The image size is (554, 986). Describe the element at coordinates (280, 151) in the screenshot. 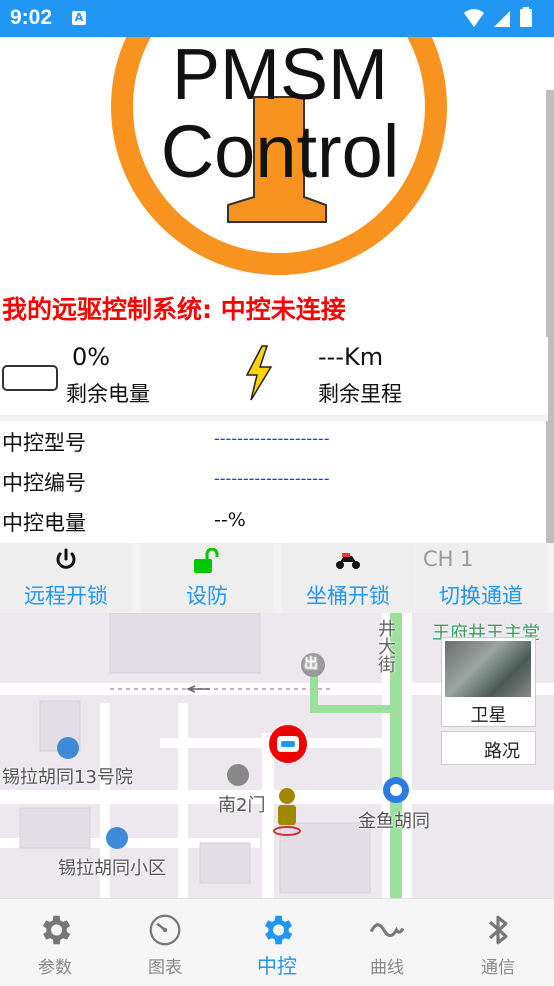

I see `logo-line2: Control` at that location.